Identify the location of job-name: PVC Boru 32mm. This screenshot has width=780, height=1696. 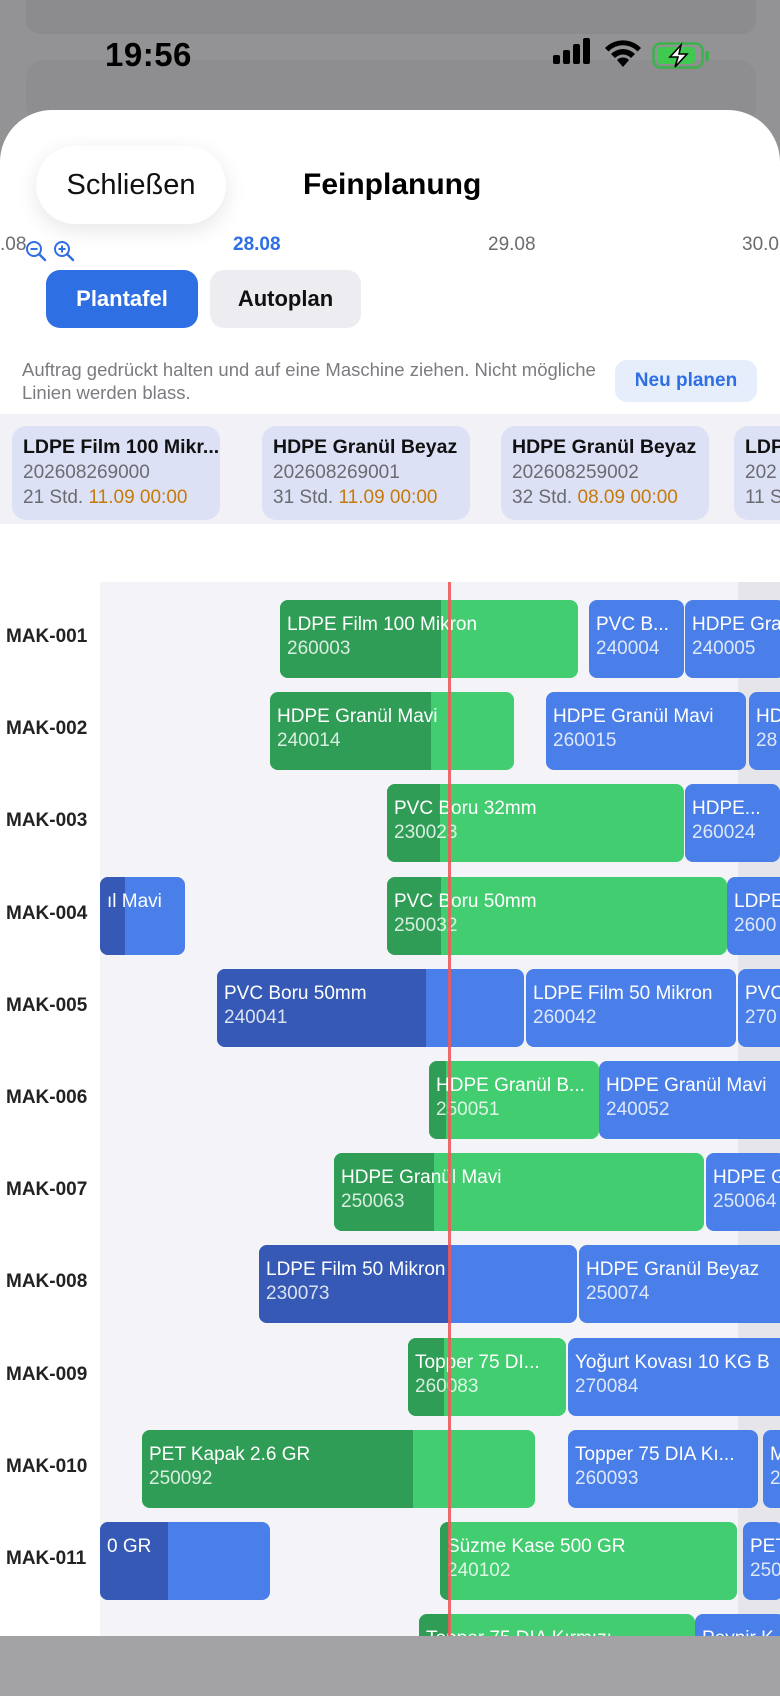
(465, 809).